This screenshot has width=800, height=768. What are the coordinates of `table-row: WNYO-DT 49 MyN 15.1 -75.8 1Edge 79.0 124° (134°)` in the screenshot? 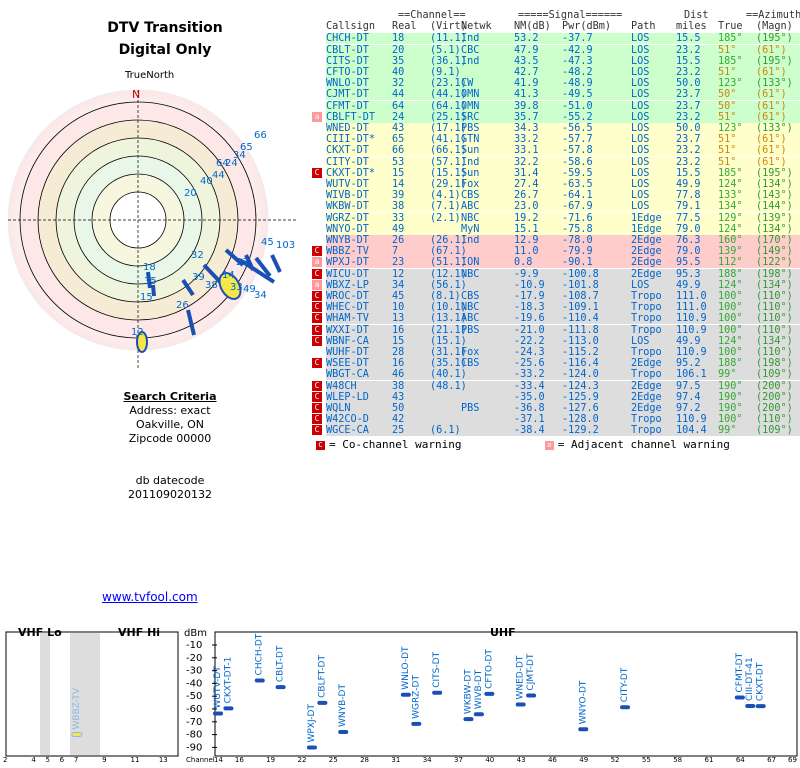 It's located at (563, 229).